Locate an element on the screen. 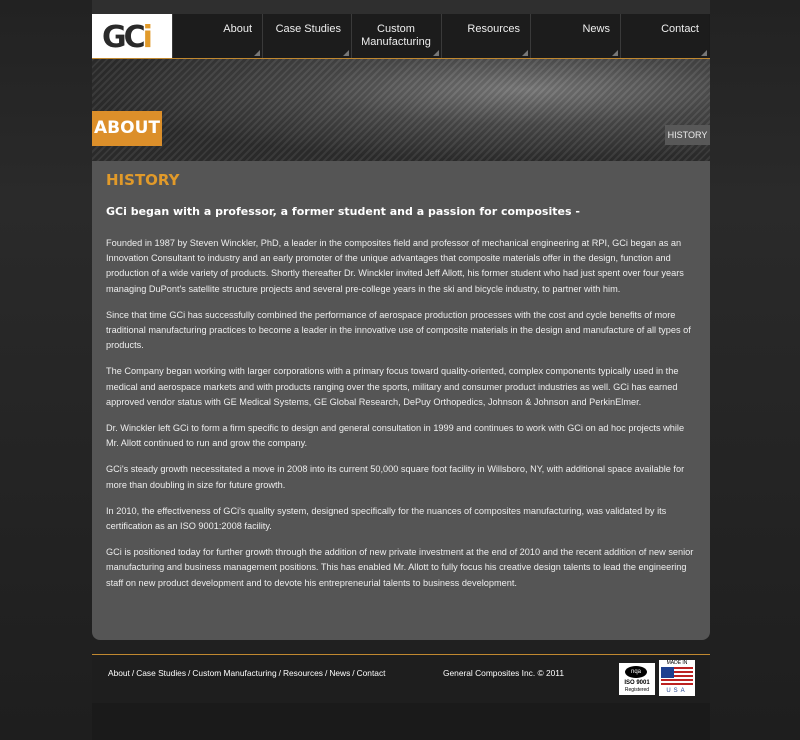  nav-label: Custom Manufacturing is located at coordinates (396, 35).